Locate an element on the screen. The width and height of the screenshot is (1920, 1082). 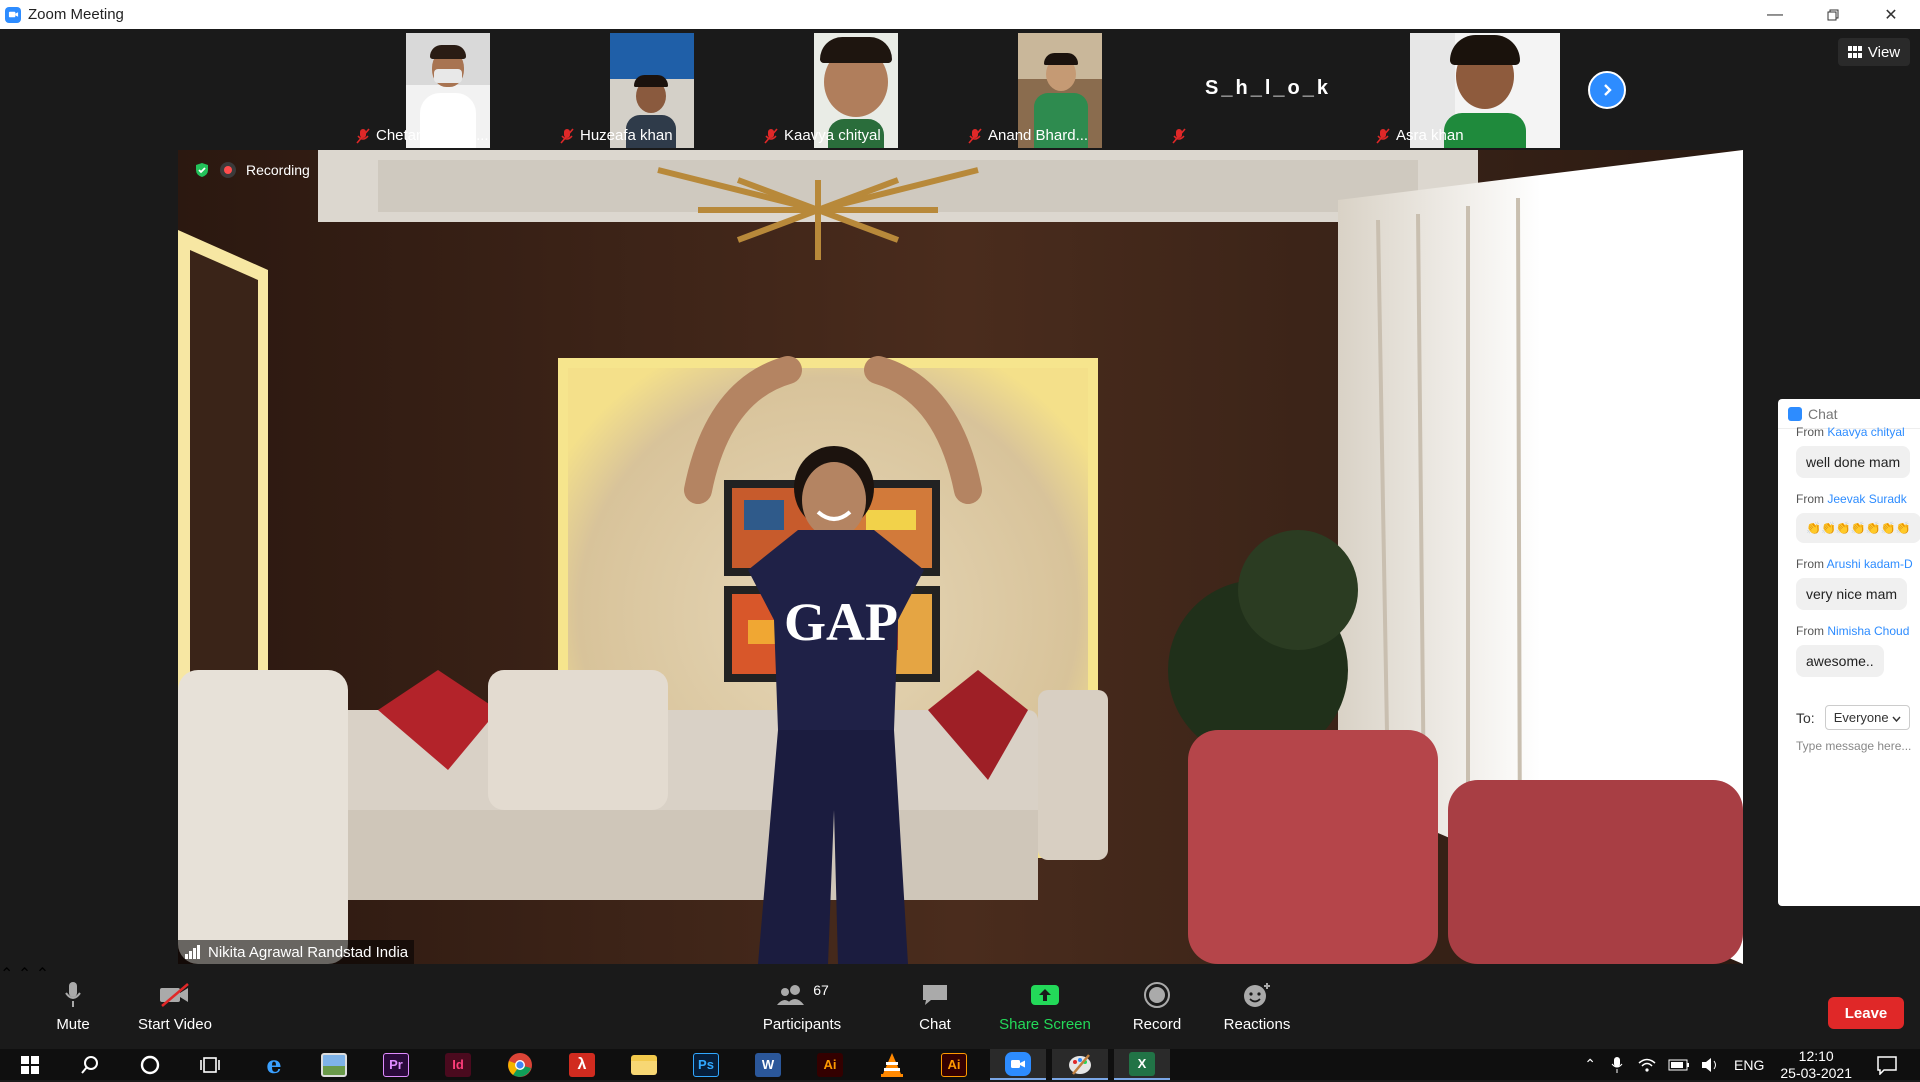
window-title: Zoom Meeting is located at coordinates (76, 14).